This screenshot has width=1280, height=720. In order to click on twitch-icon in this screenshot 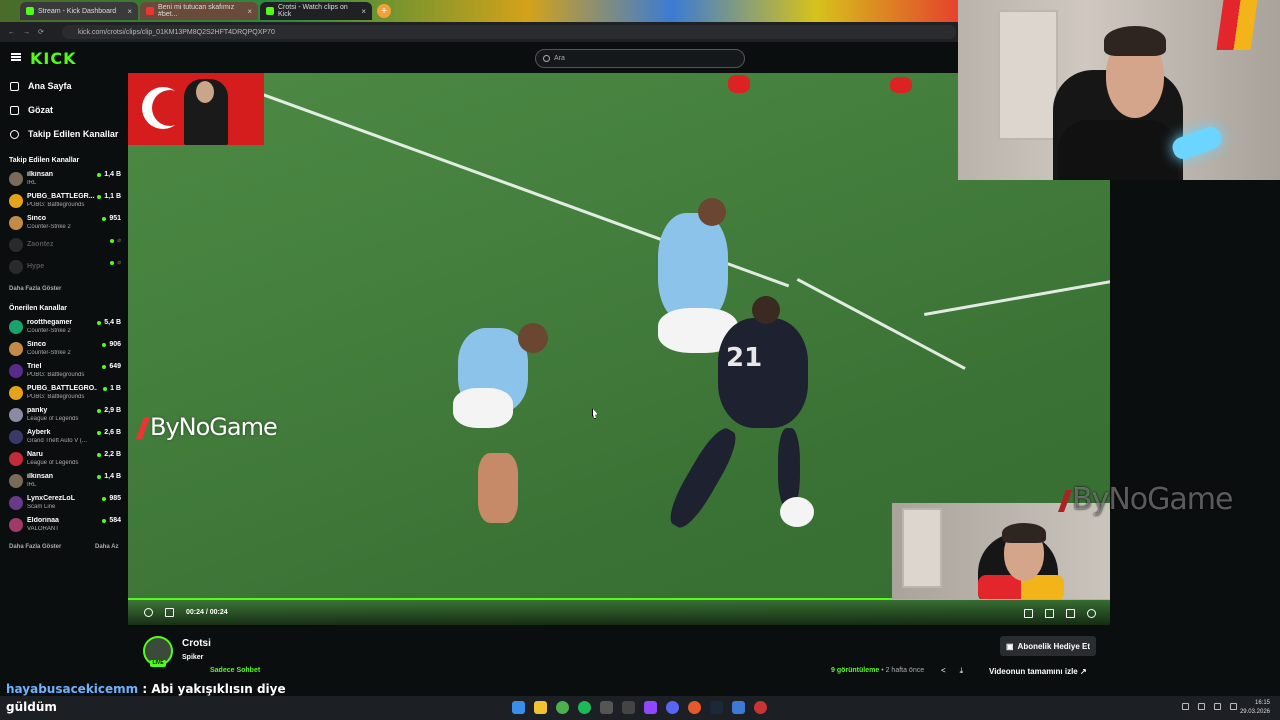, I will do `click(650, 707)`.